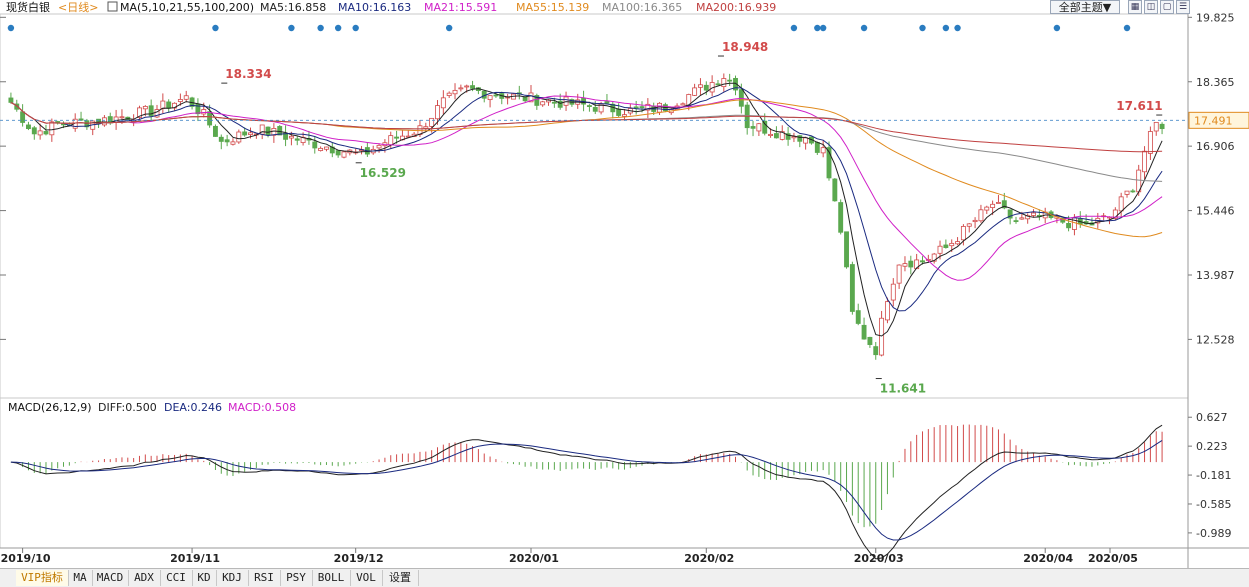  What do you see at coordinates (50, 407) in the screenshot?
I see `macd-label: MACD(26,12,9)` at bounding box center [50, 407].